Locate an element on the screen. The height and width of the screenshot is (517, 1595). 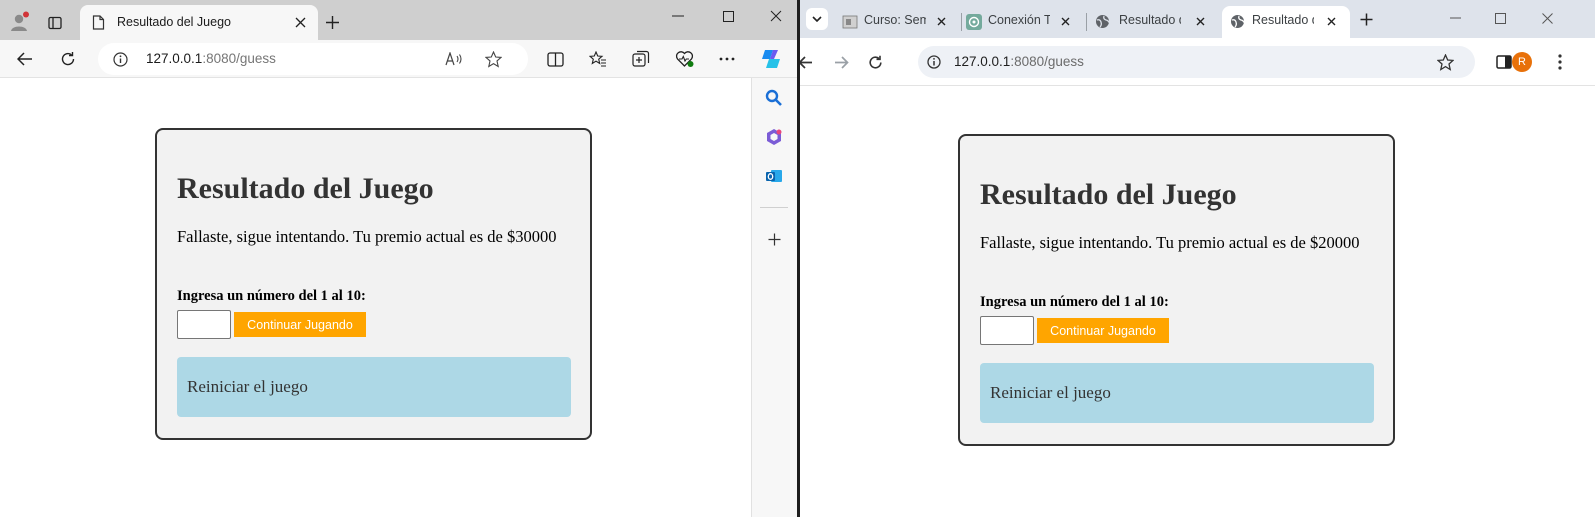
tab-actions-icon is located at coordinates (55, 23).